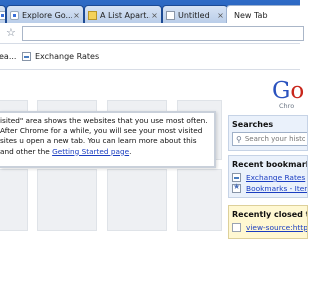 This screenshot has height=288, width=320. I want to click on bookmark-bar: ea... Exchange Rates, so click(150, 57).